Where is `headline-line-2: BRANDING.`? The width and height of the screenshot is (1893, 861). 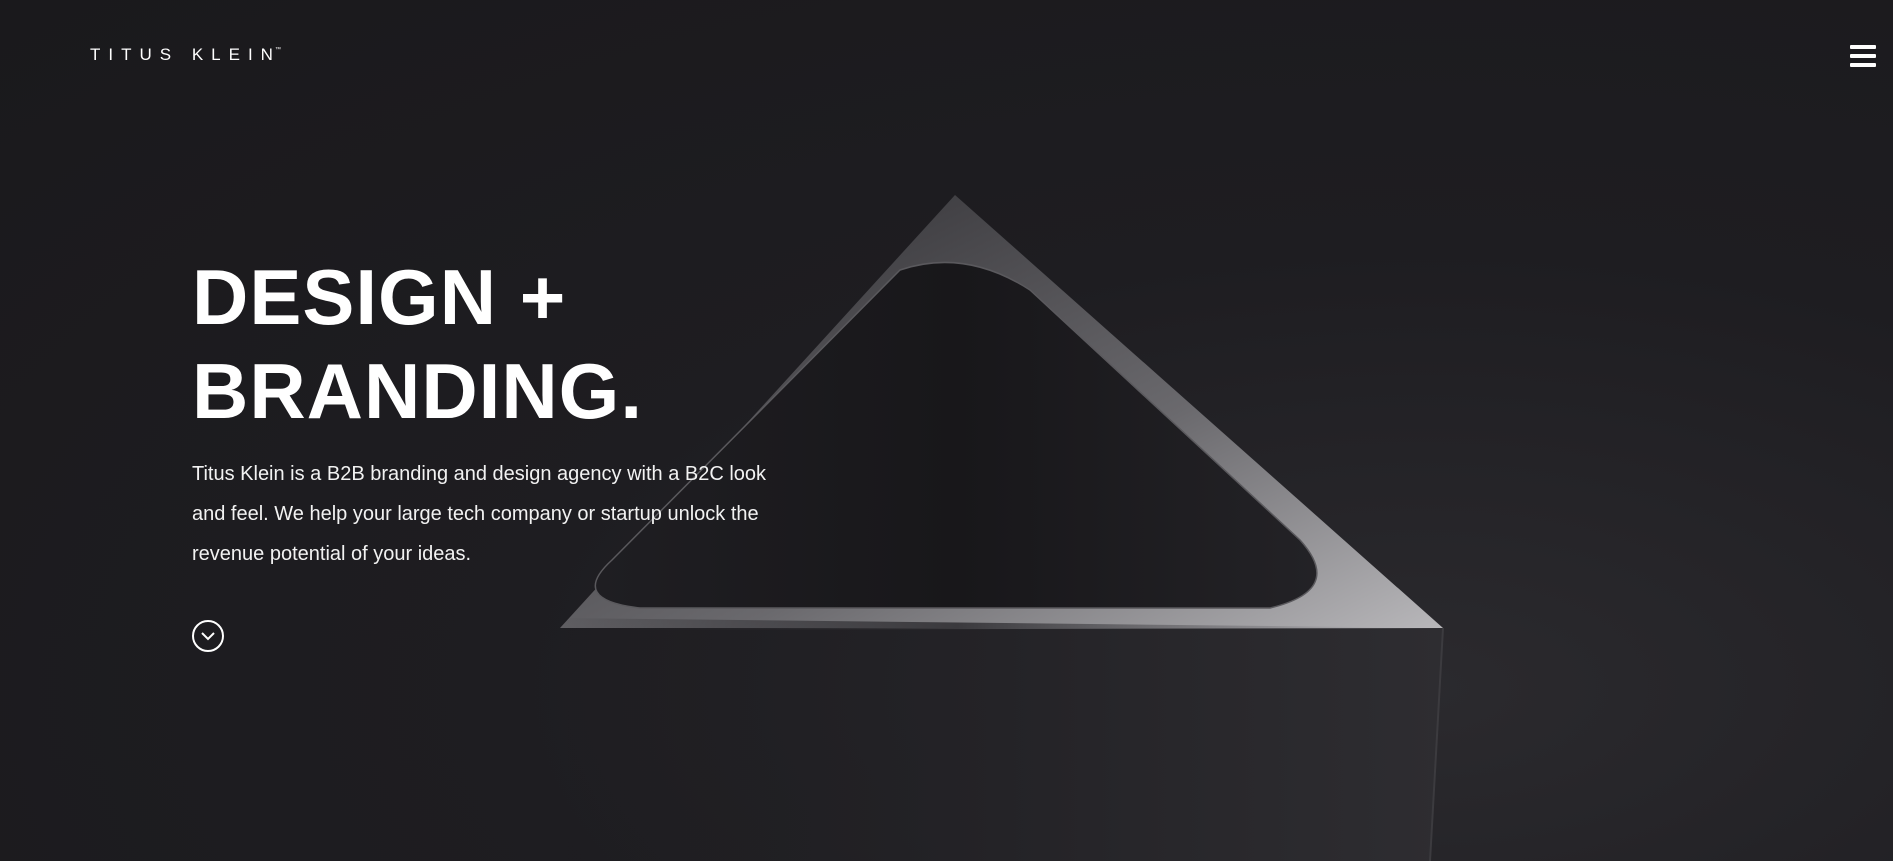 headline-line-2: BRANDING. is located at coordinates (417, 391).